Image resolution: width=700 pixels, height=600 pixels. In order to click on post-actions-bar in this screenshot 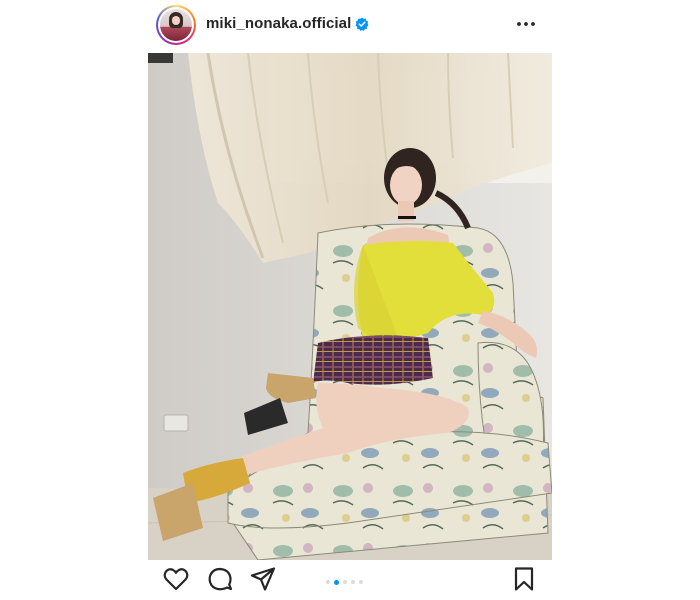, I will do `click(350, 582)`.